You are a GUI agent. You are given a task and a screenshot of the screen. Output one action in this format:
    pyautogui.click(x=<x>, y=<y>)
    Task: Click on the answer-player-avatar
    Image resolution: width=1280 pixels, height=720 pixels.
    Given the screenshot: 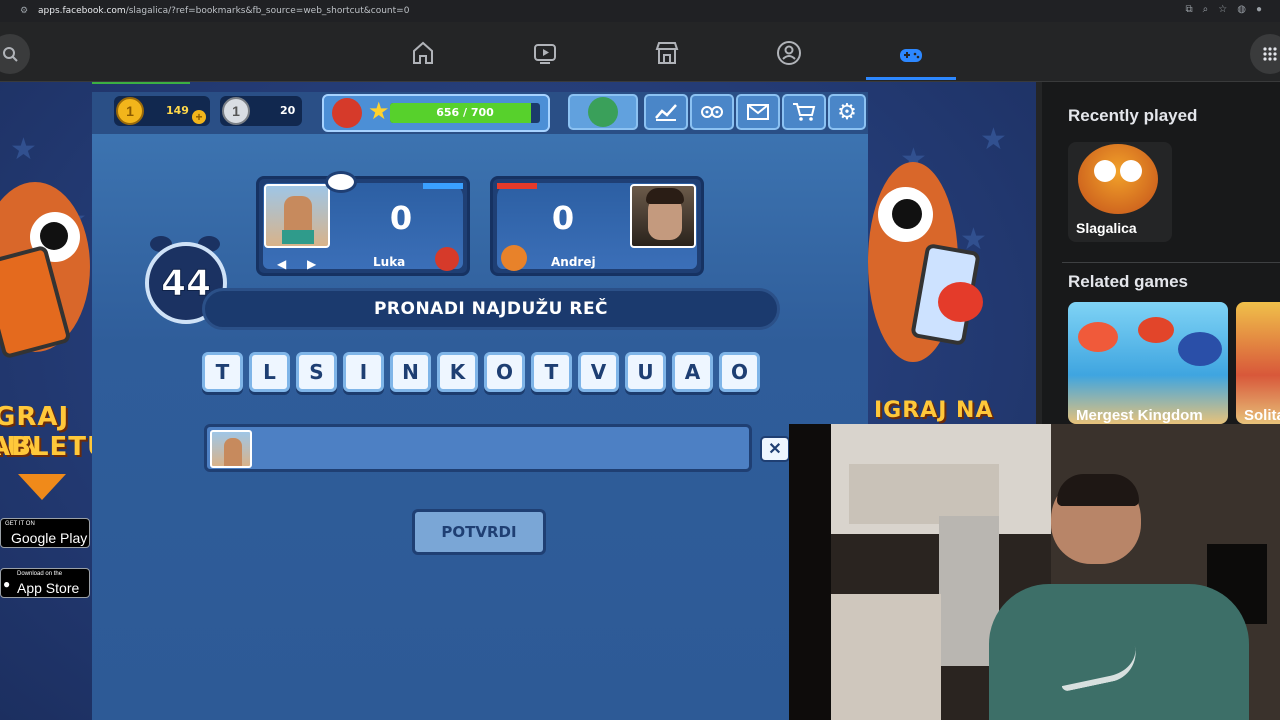 What is the action you would take?
    pyautogui.click(x=231, y=449)
    